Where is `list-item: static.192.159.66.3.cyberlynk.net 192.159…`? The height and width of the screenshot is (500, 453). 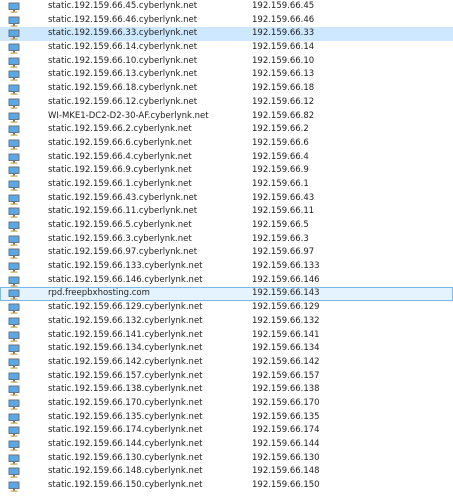
list-item: static.192.159.66.3.cyberlynk.net 192.159… is located at coordinates (226, 240).